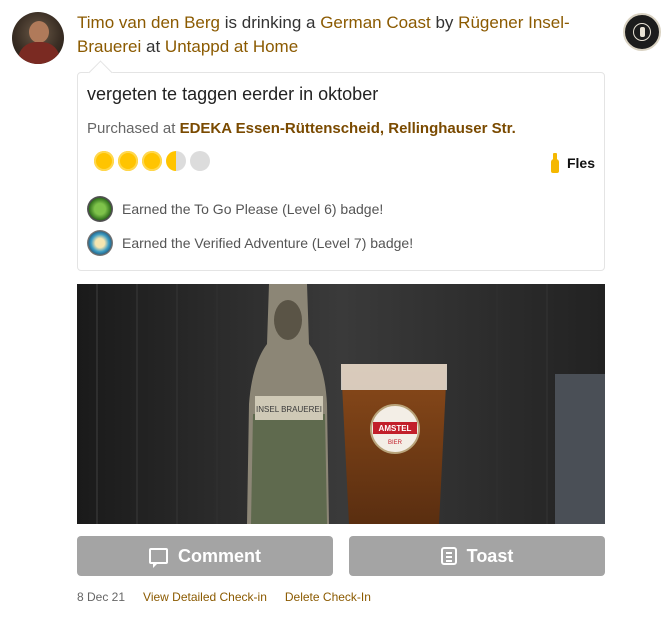 The height and width of the screenshot is (621, 668). I want to click on text-at: at, so click(153, 46).